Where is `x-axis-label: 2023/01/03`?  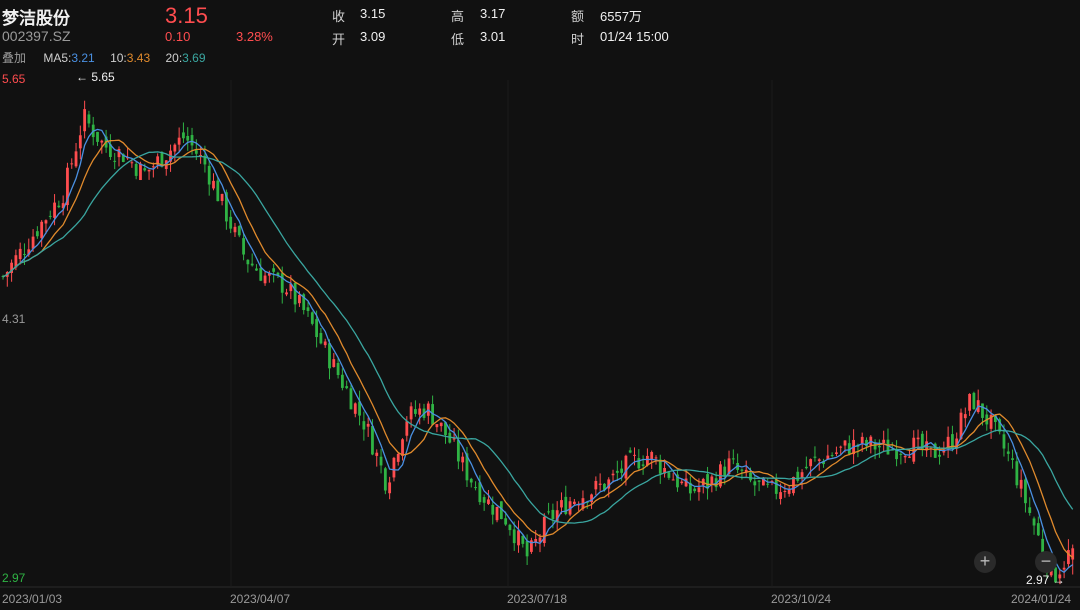 x-axis-label: 2023/01/03 is located at coordinates (32, 599).